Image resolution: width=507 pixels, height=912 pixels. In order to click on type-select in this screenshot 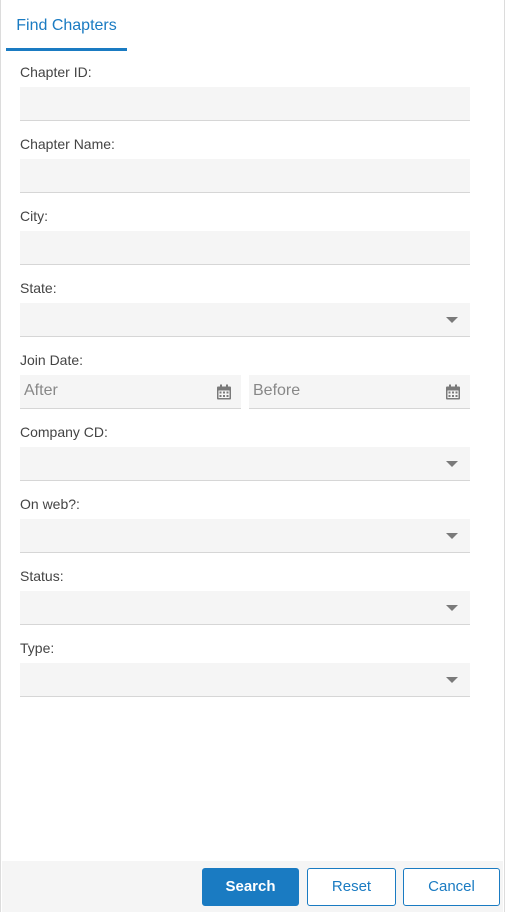, I will do `click(245, 680)`.